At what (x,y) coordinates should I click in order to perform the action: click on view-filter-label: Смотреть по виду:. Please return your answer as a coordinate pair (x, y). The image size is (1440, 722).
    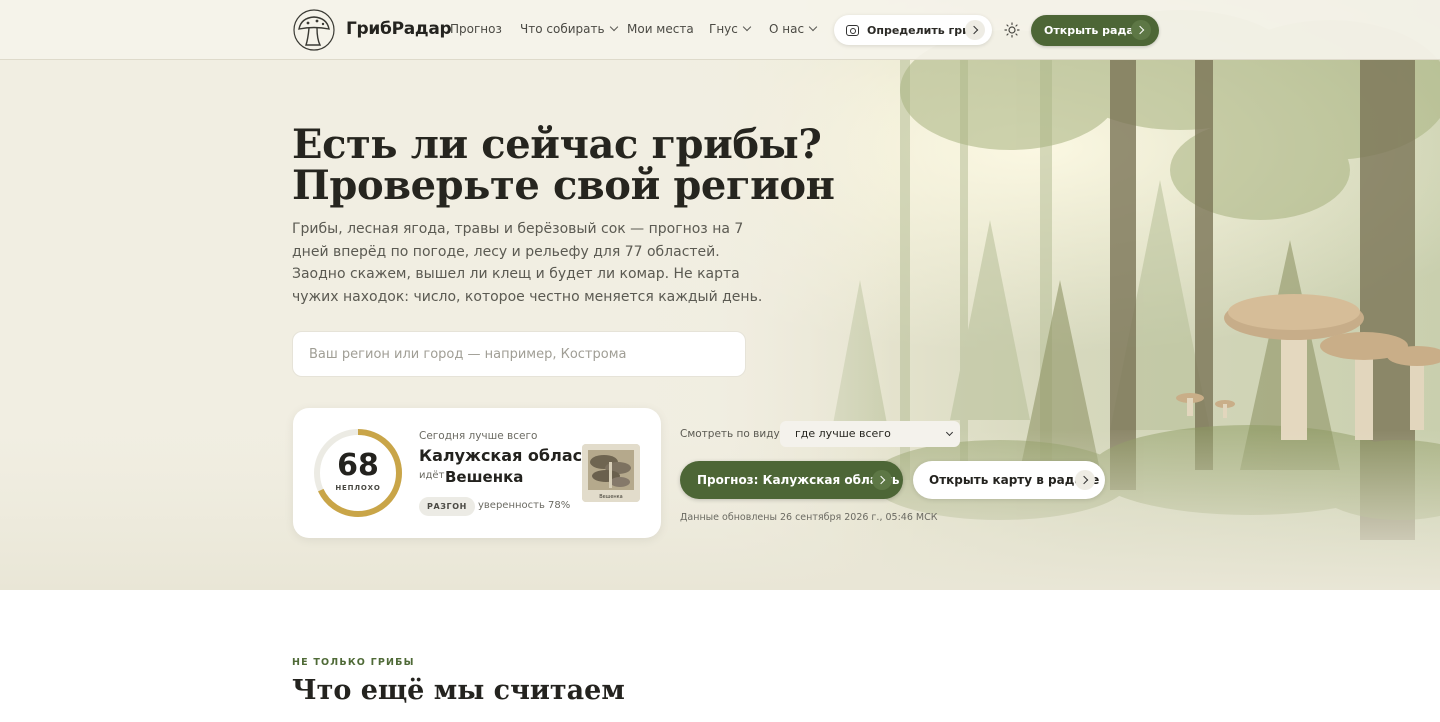
    Looking at the image, I should click on (732, 434).